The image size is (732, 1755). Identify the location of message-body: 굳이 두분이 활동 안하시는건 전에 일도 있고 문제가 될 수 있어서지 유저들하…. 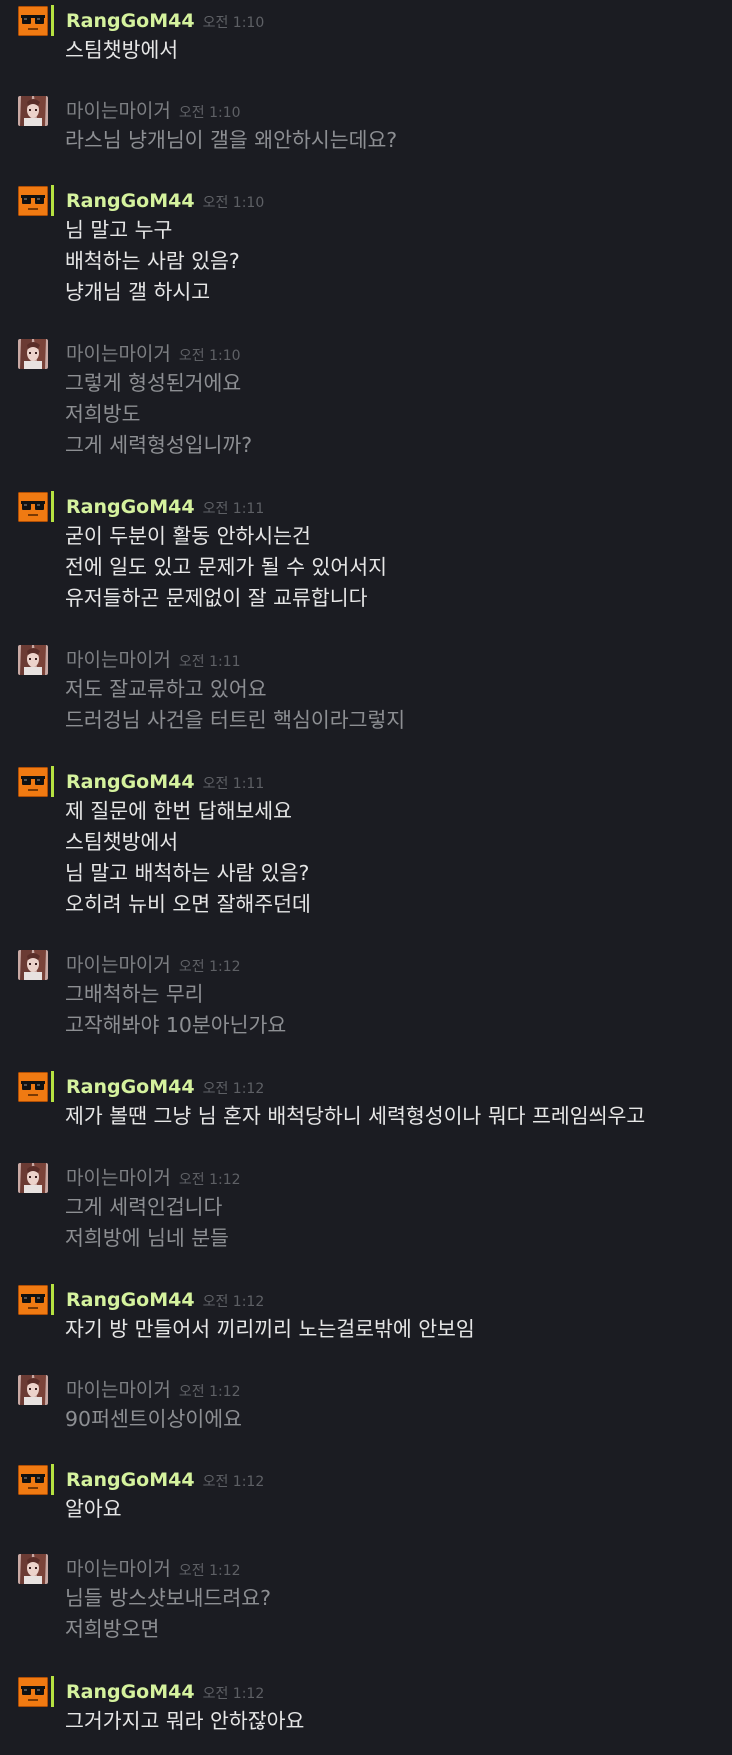
(226, 567).